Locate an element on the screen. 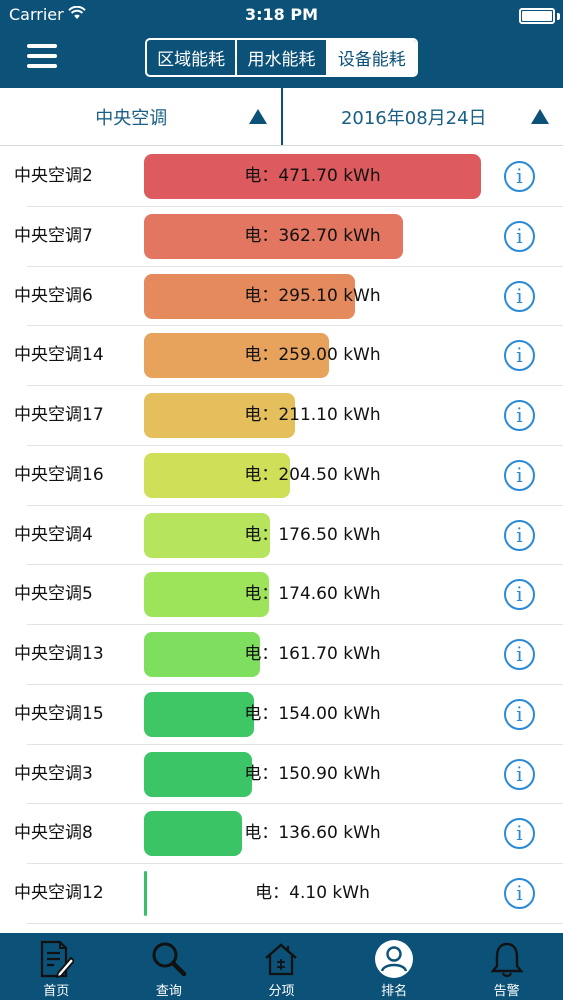 This screenshot has height=1000, width=563. energy-type-segmented-control: 区域能耗 用水能耗 设备能耗 is located at coordinates (281, 57).